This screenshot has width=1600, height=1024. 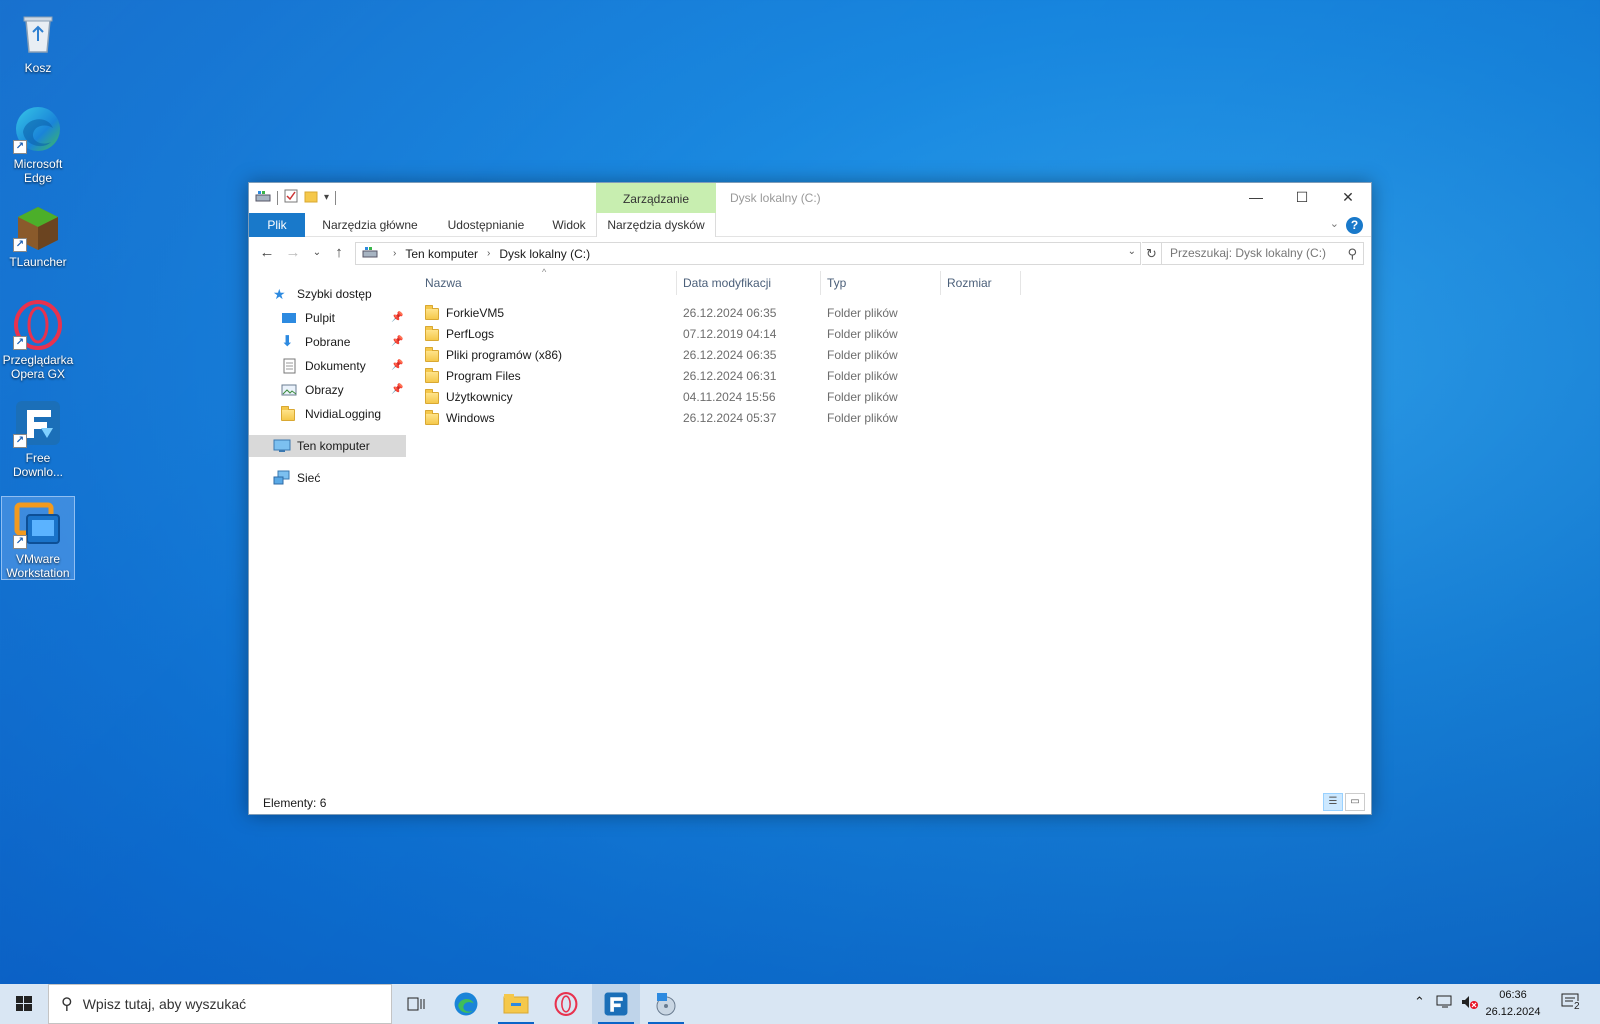 What do you see at coordinates (164, 1004) in the screenshot?
I see `taskbar-search-placeholder: Wpisz tutaj, aby wyszukać` at bounding box center [164, 1004].